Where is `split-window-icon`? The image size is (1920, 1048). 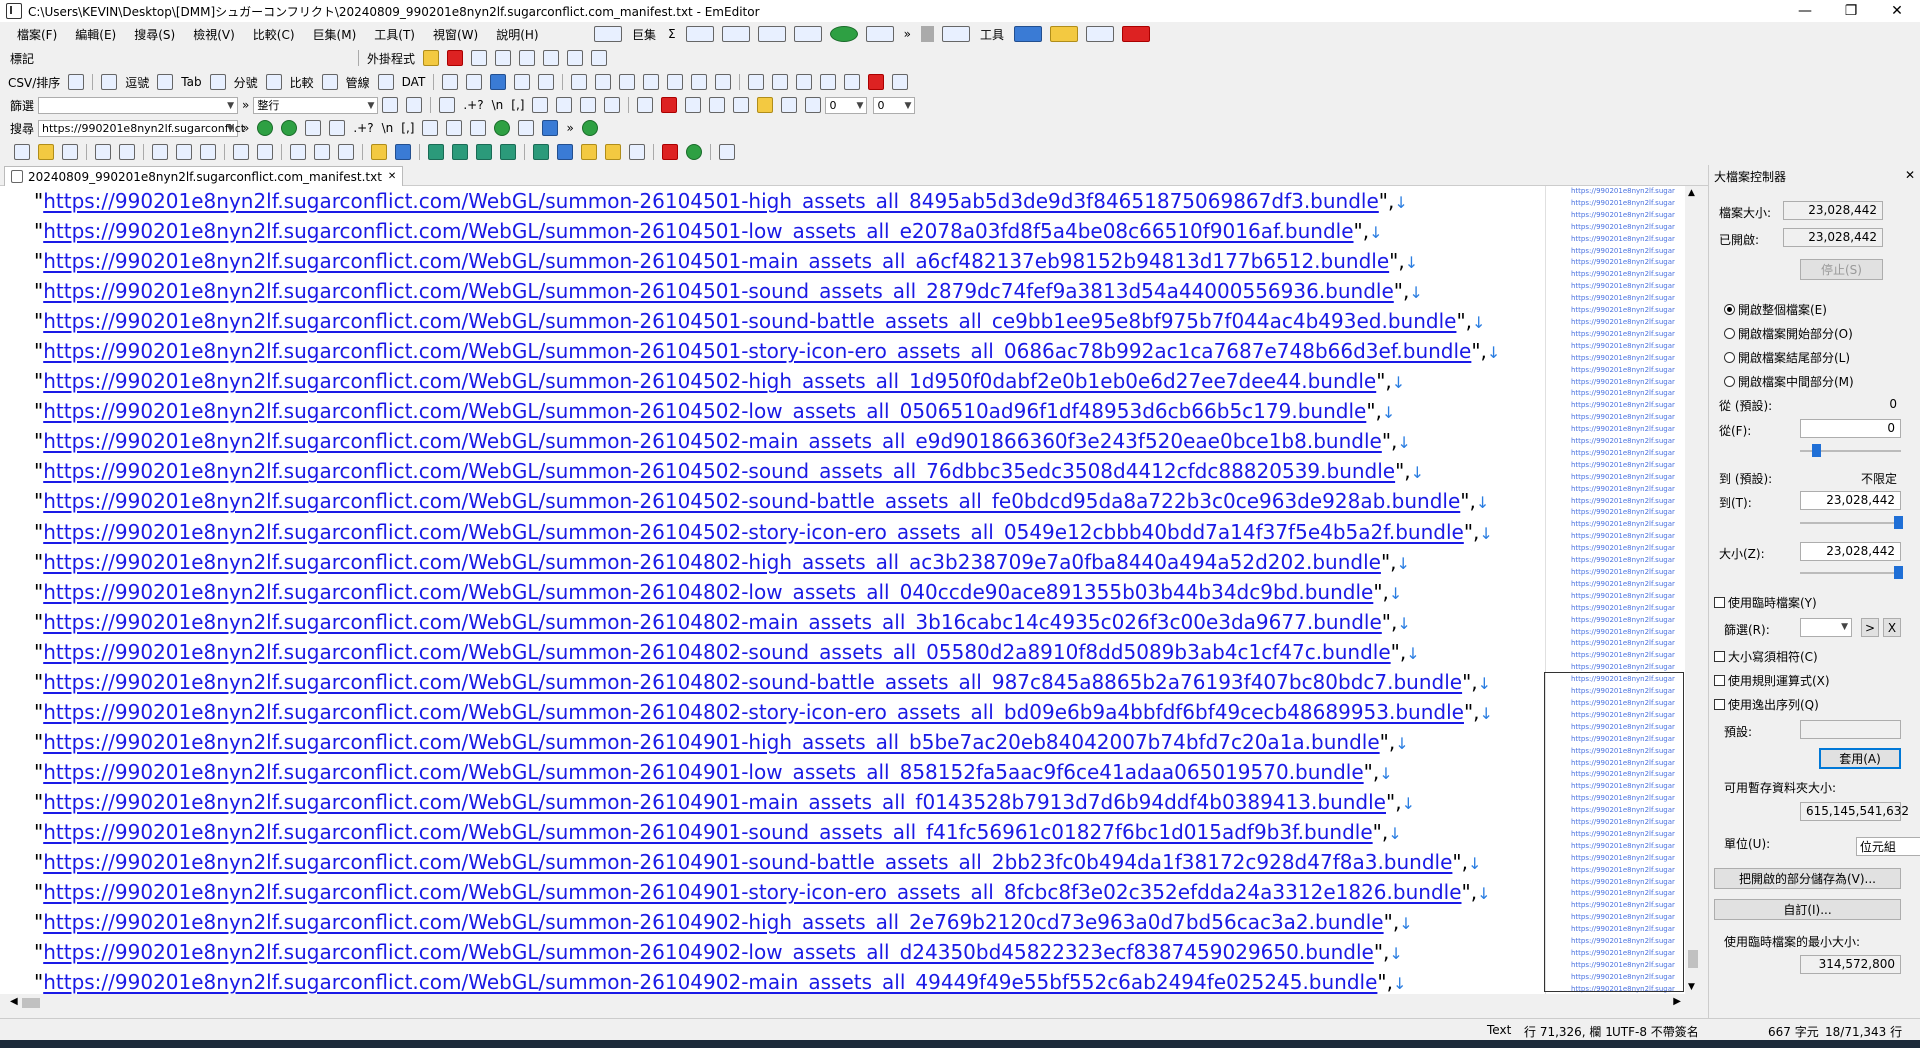
split-window-icon is located at coordinates (436, 152).